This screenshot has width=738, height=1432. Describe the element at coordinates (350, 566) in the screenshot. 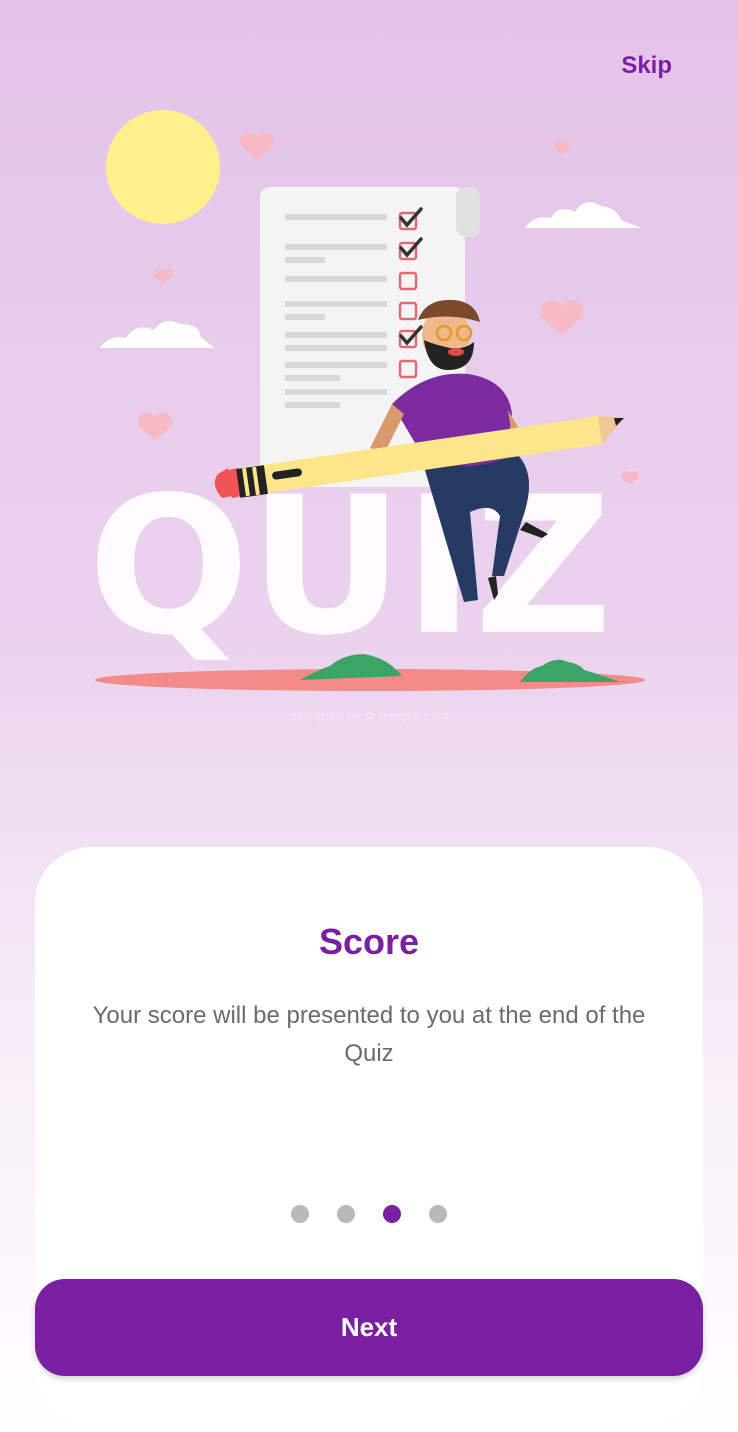

I see `quiz-word: QUIZ` at that location.